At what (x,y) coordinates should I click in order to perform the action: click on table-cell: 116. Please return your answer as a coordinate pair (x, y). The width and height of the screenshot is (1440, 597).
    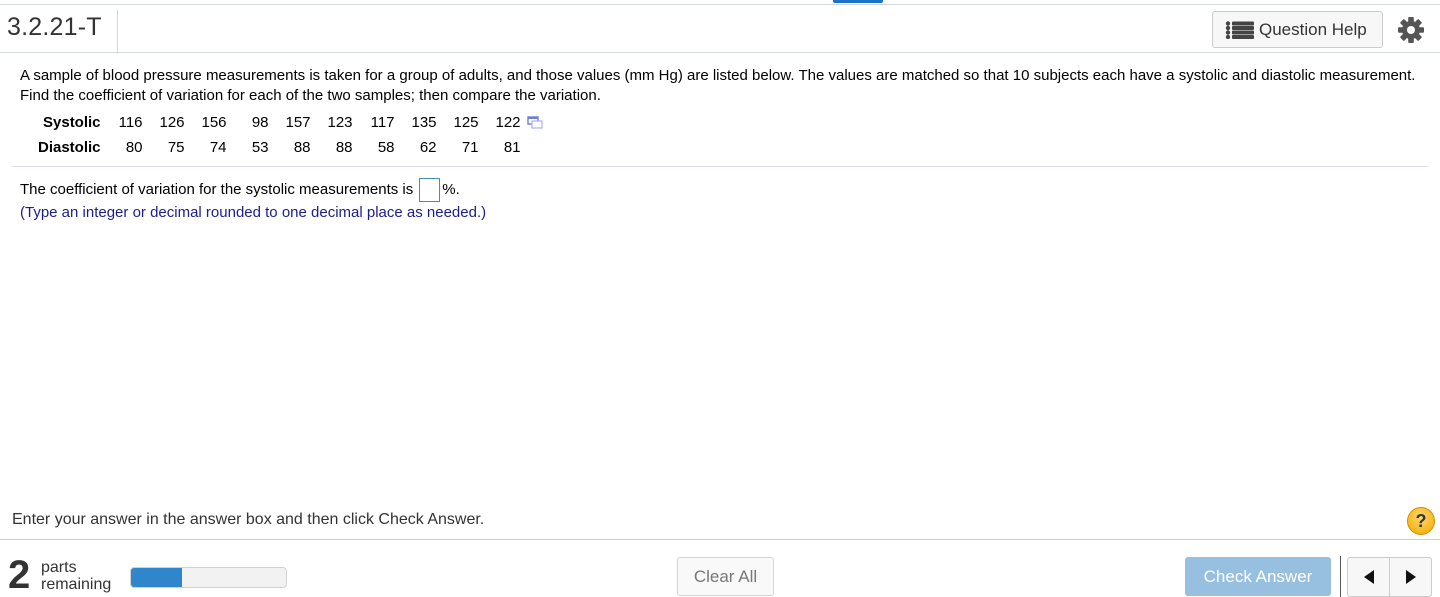
    Looking at the image, I should click on (130, 122).